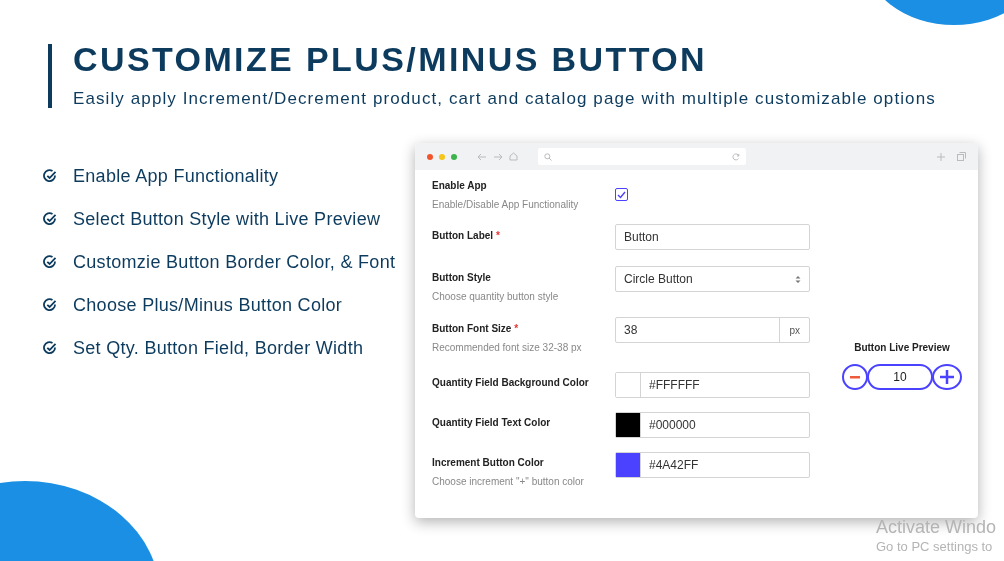  What do you see at coordinates (227, 219) in the screenshot?
I see `feature-text: Select Button Style with Live Preview` at bounding box center [227, 219].